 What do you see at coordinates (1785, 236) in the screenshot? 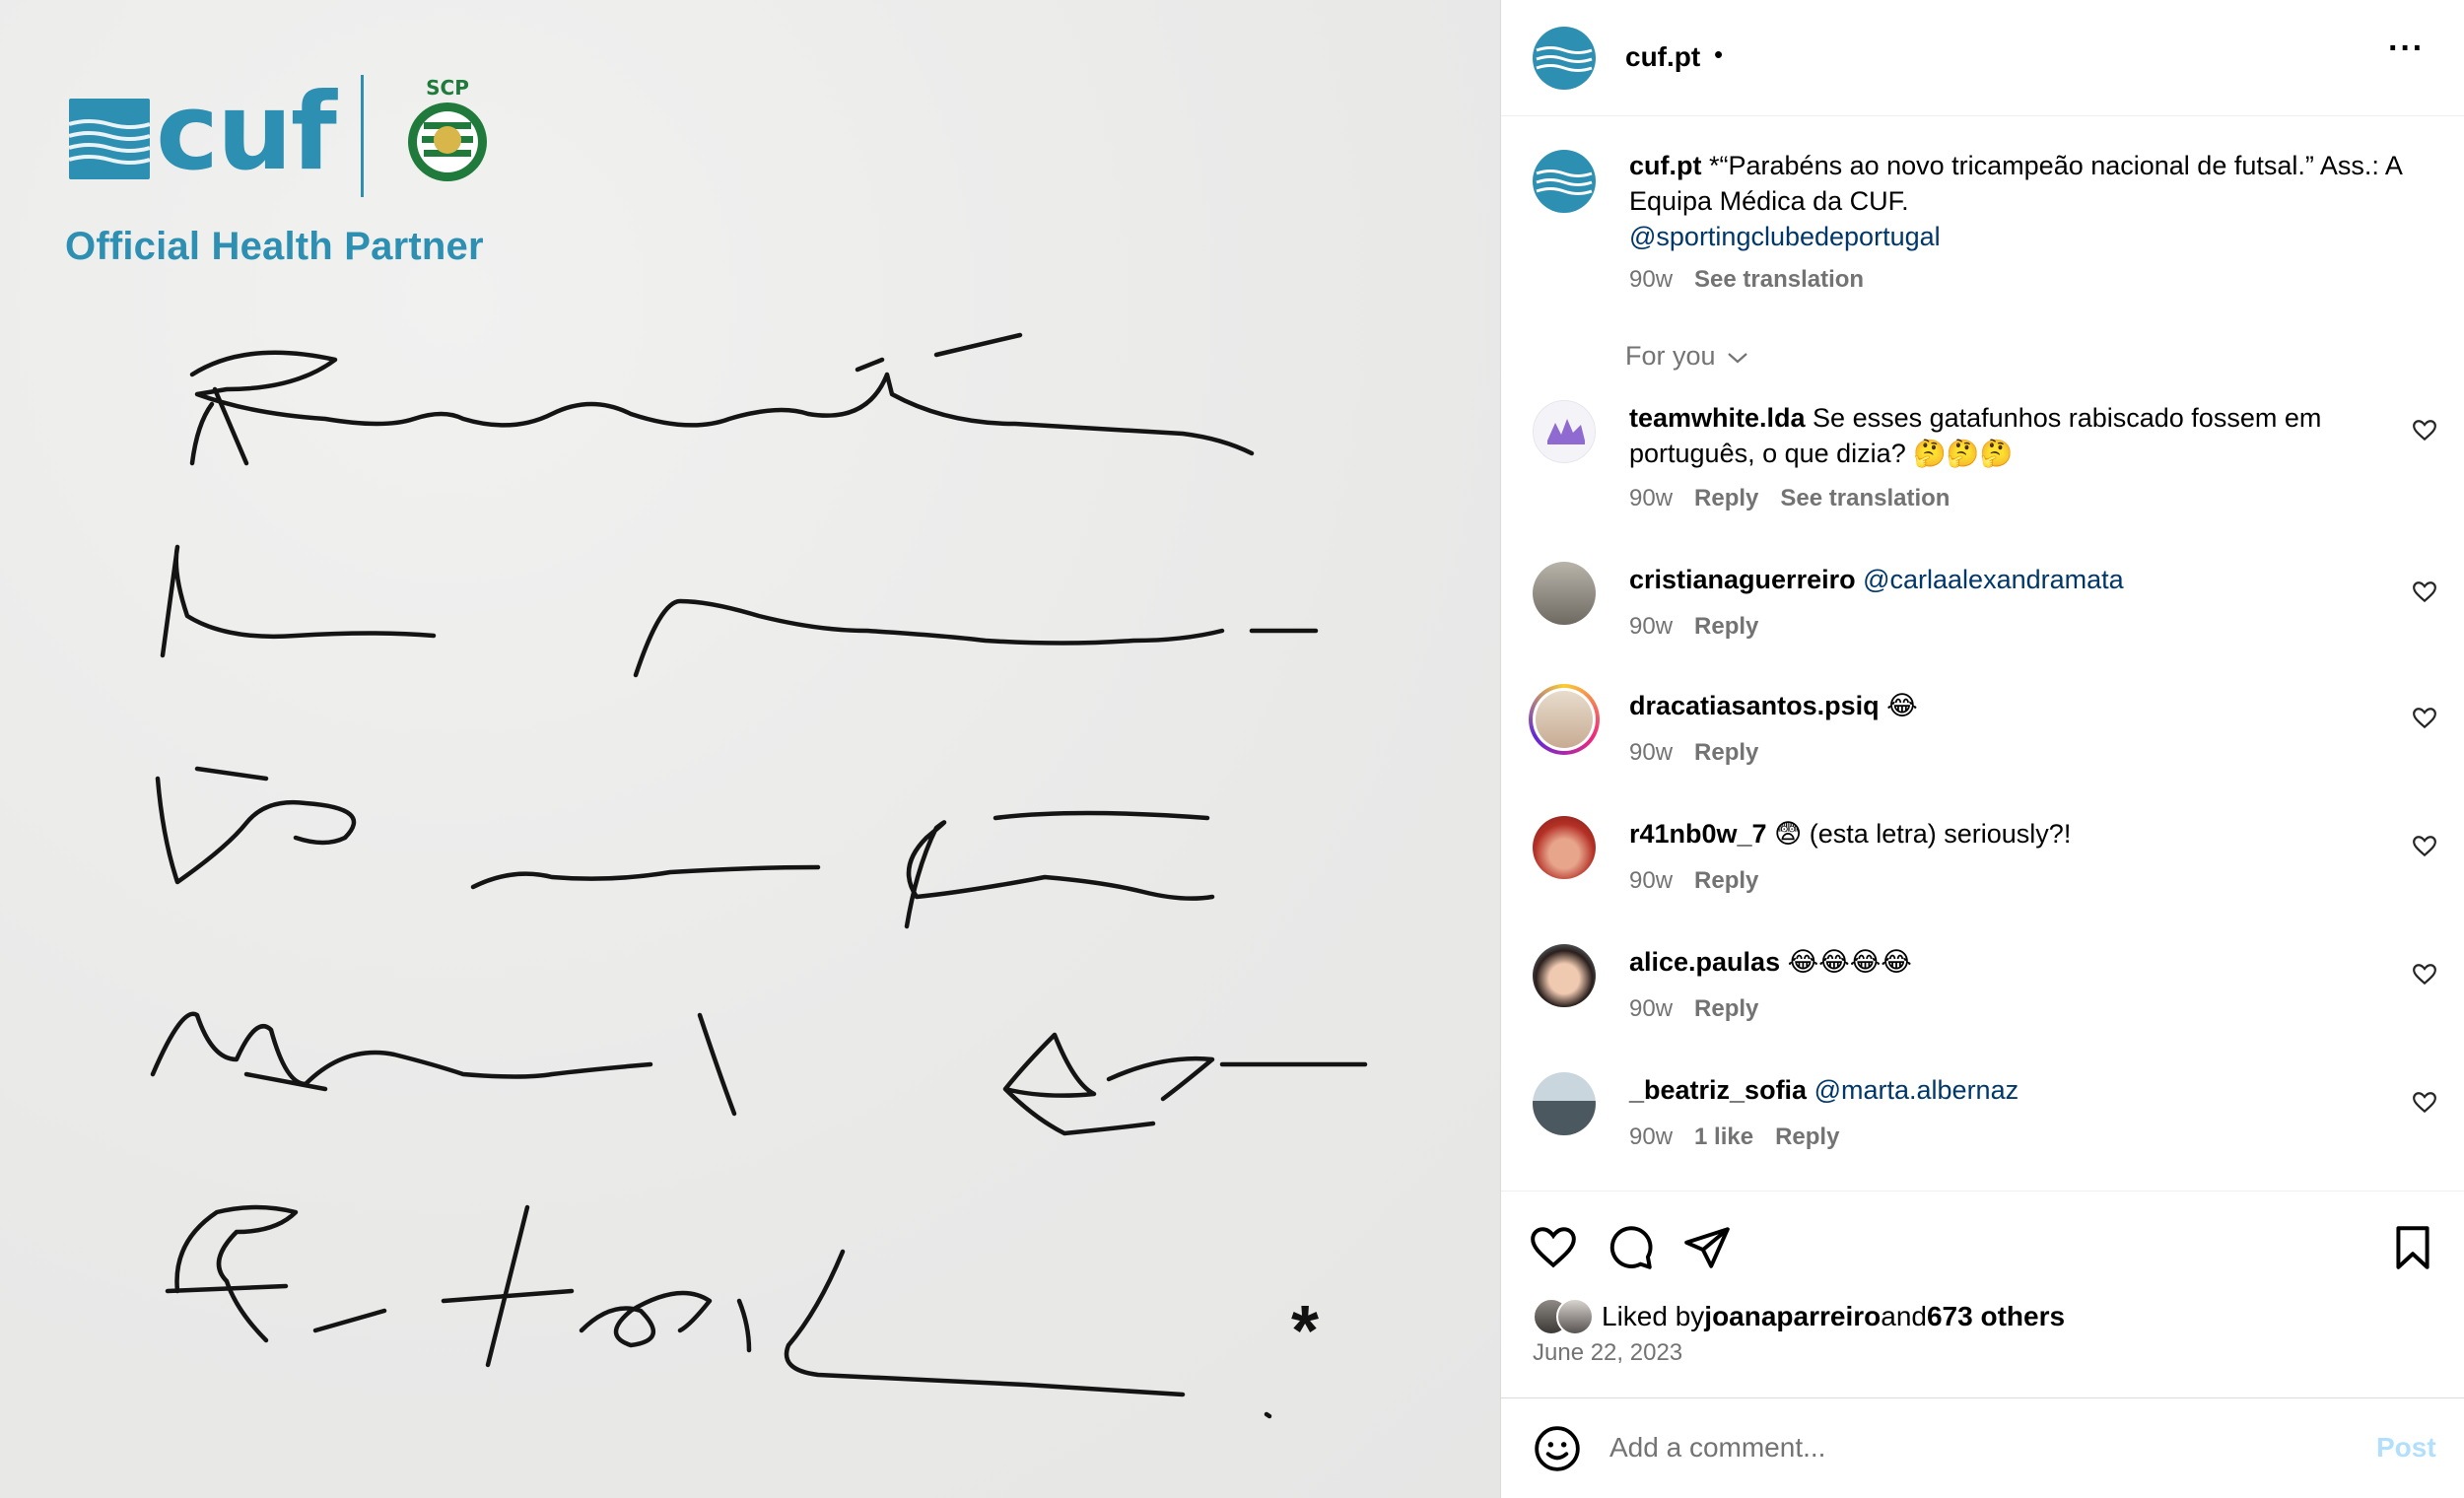
I see `caption-mention: @sportingclubedeportugal` at bounding box center [1785, 236].